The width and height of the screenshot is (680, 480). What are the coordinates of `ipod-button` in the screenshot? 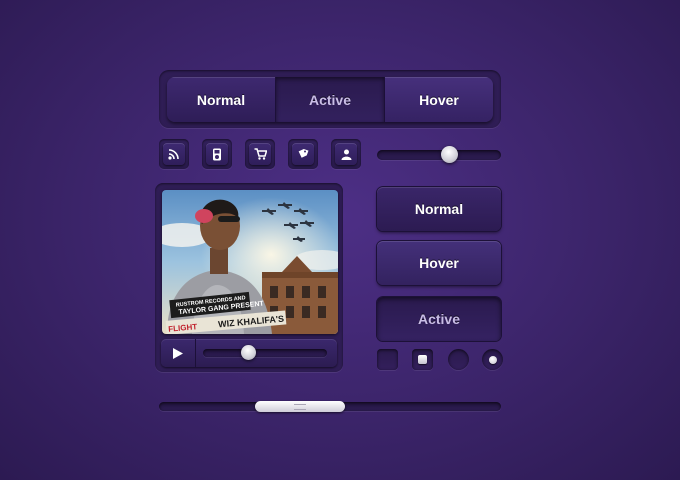 It's located at (217, 154).